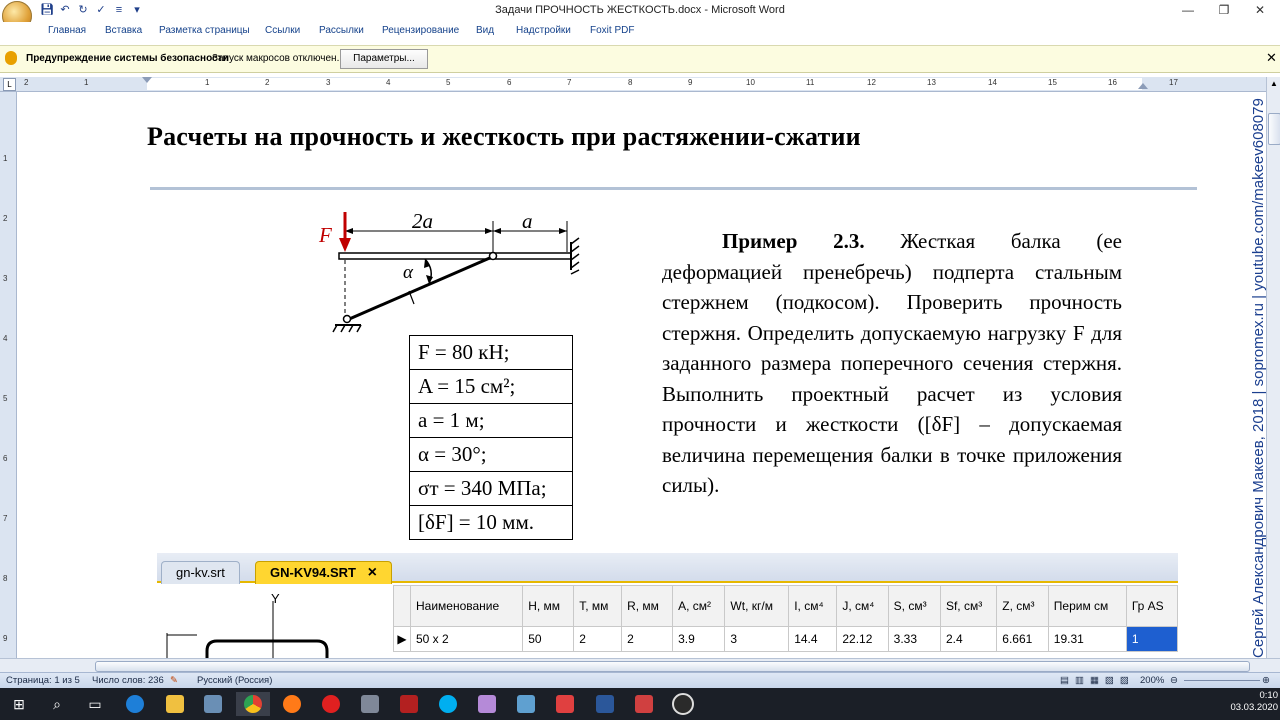 This screenshot has width=1280, height=720. Describe the element at coordinates (101, 10) in the screenshot. I see `spelling-icon: ✓` at that location.